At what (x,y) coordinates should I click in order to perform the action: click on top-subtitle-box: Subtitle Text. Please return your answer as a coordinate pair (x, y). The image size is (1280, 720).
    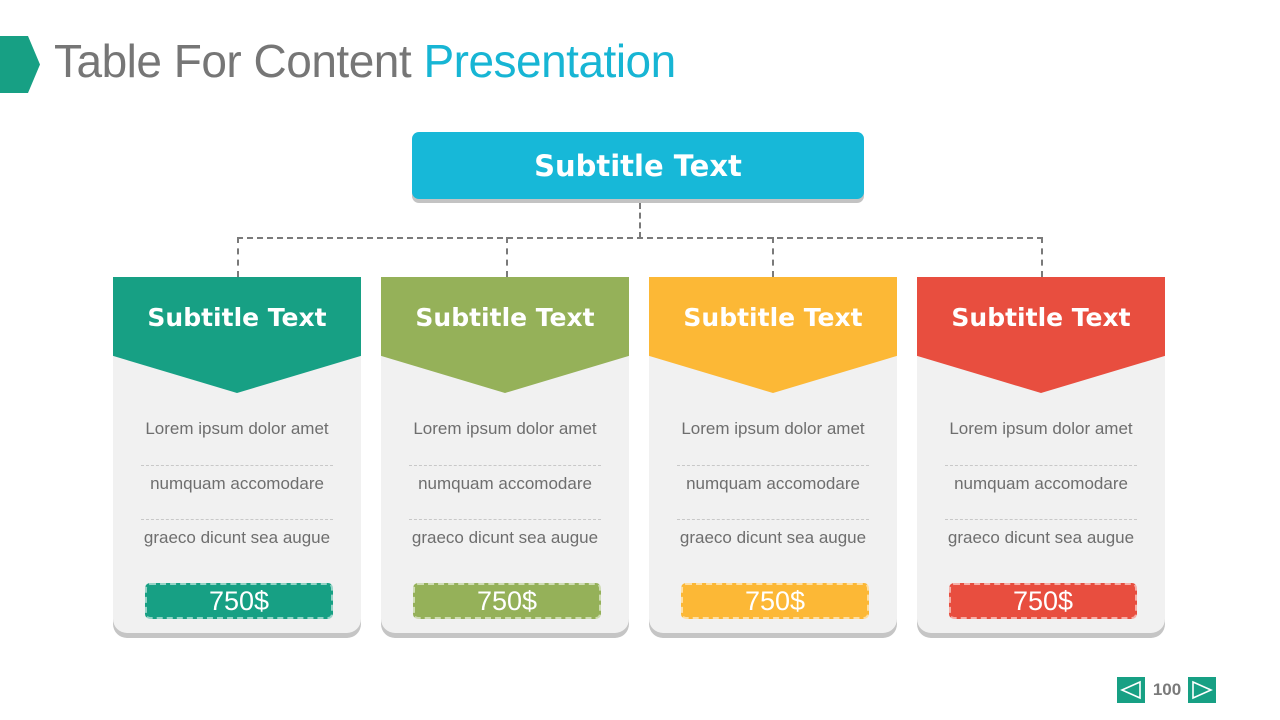
    Looking at the image, I should click on (638, 165).